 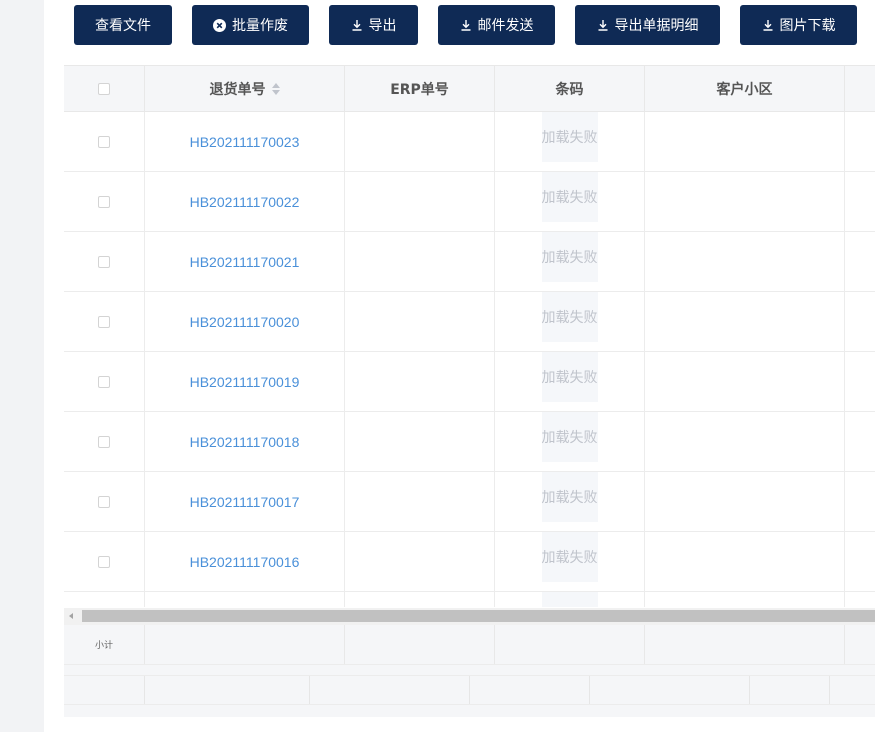 I want to click on table-row: HB202111170018 加载失败, so click(x=469, y=442).